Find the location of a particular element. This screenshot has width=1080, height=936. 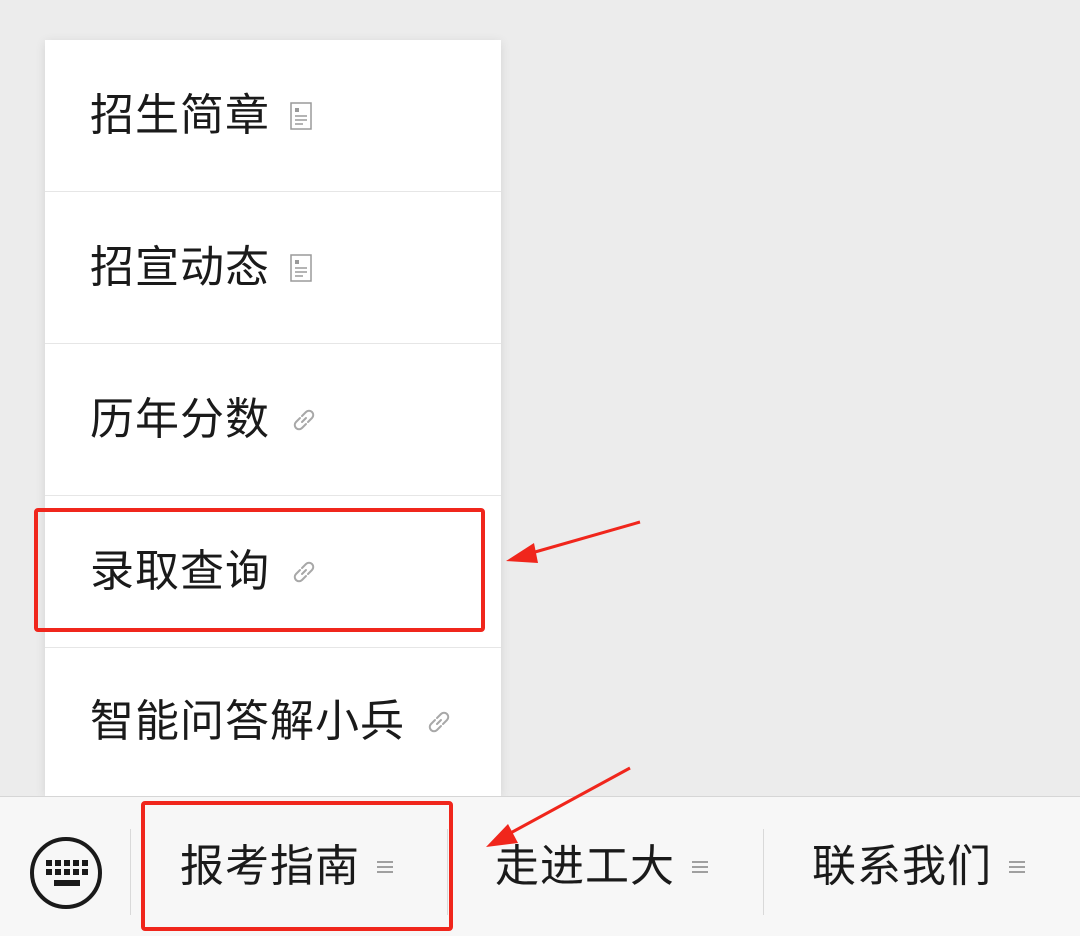

keyboard-icon is located at coordinates (66, 873).